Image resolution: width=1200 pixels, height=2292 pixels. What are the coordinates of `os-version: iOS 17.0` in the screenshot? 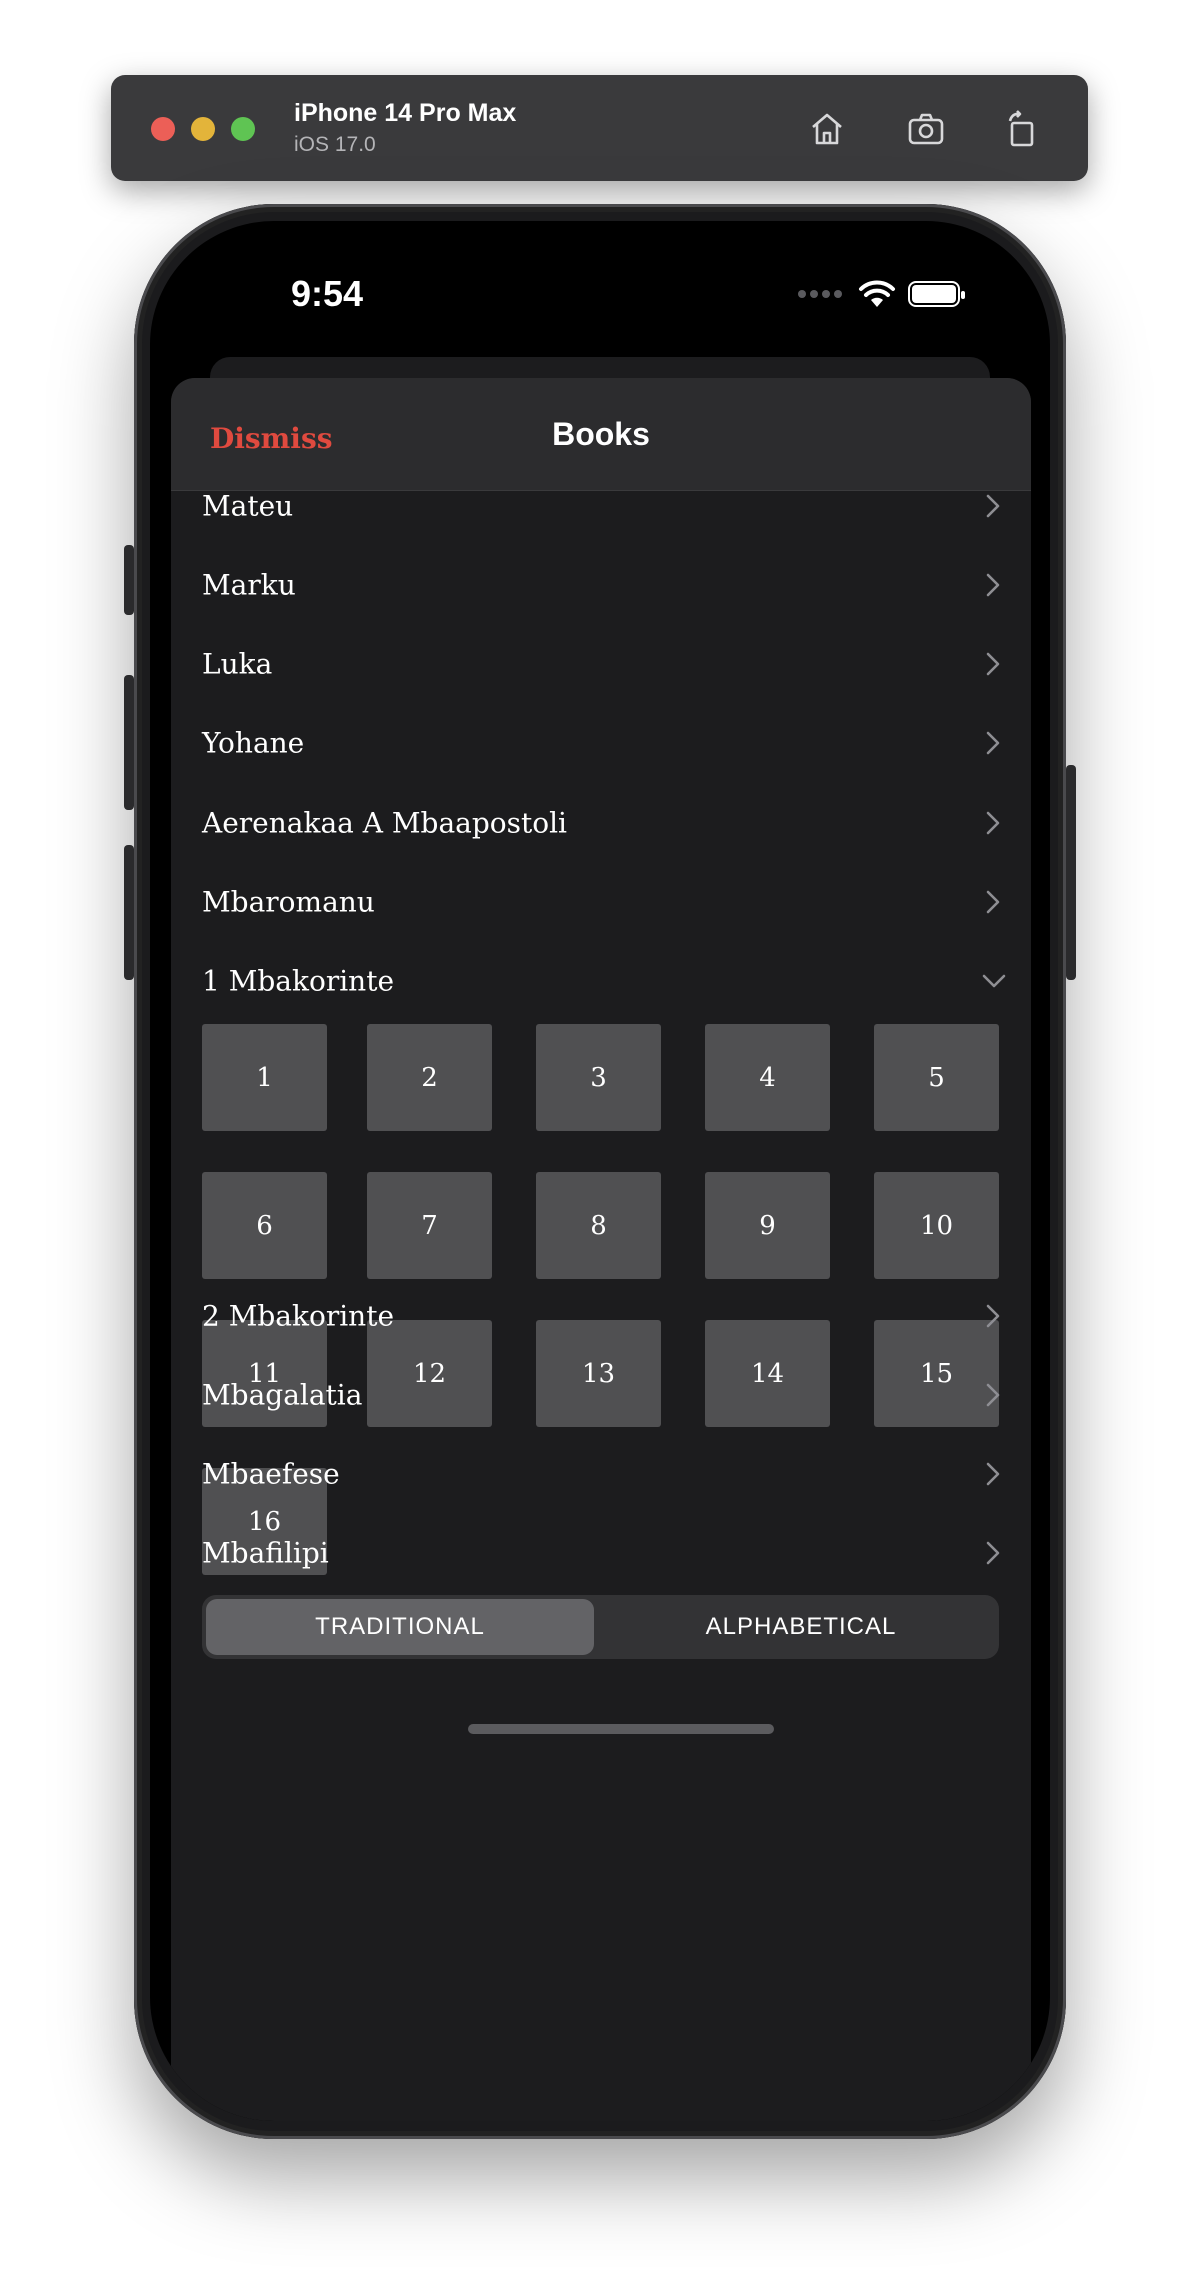 It's located at (335, 144).